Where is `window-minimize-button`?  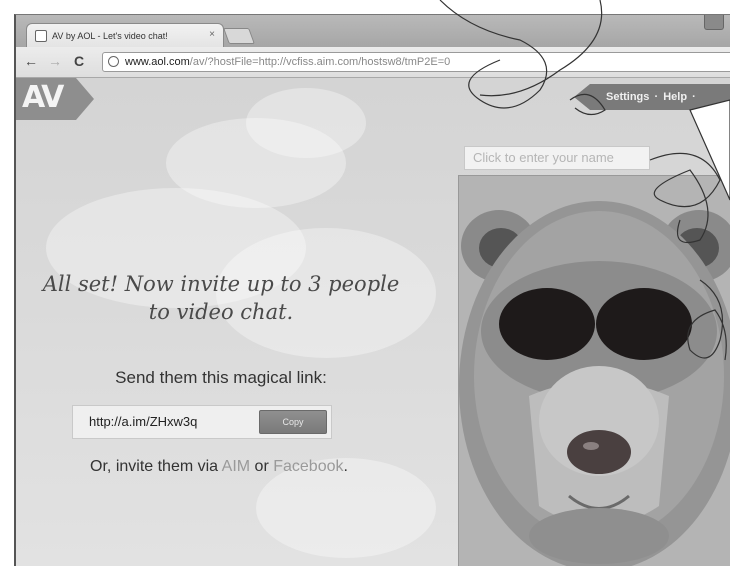 window-minimize-button is located at coordinates (714, 22).